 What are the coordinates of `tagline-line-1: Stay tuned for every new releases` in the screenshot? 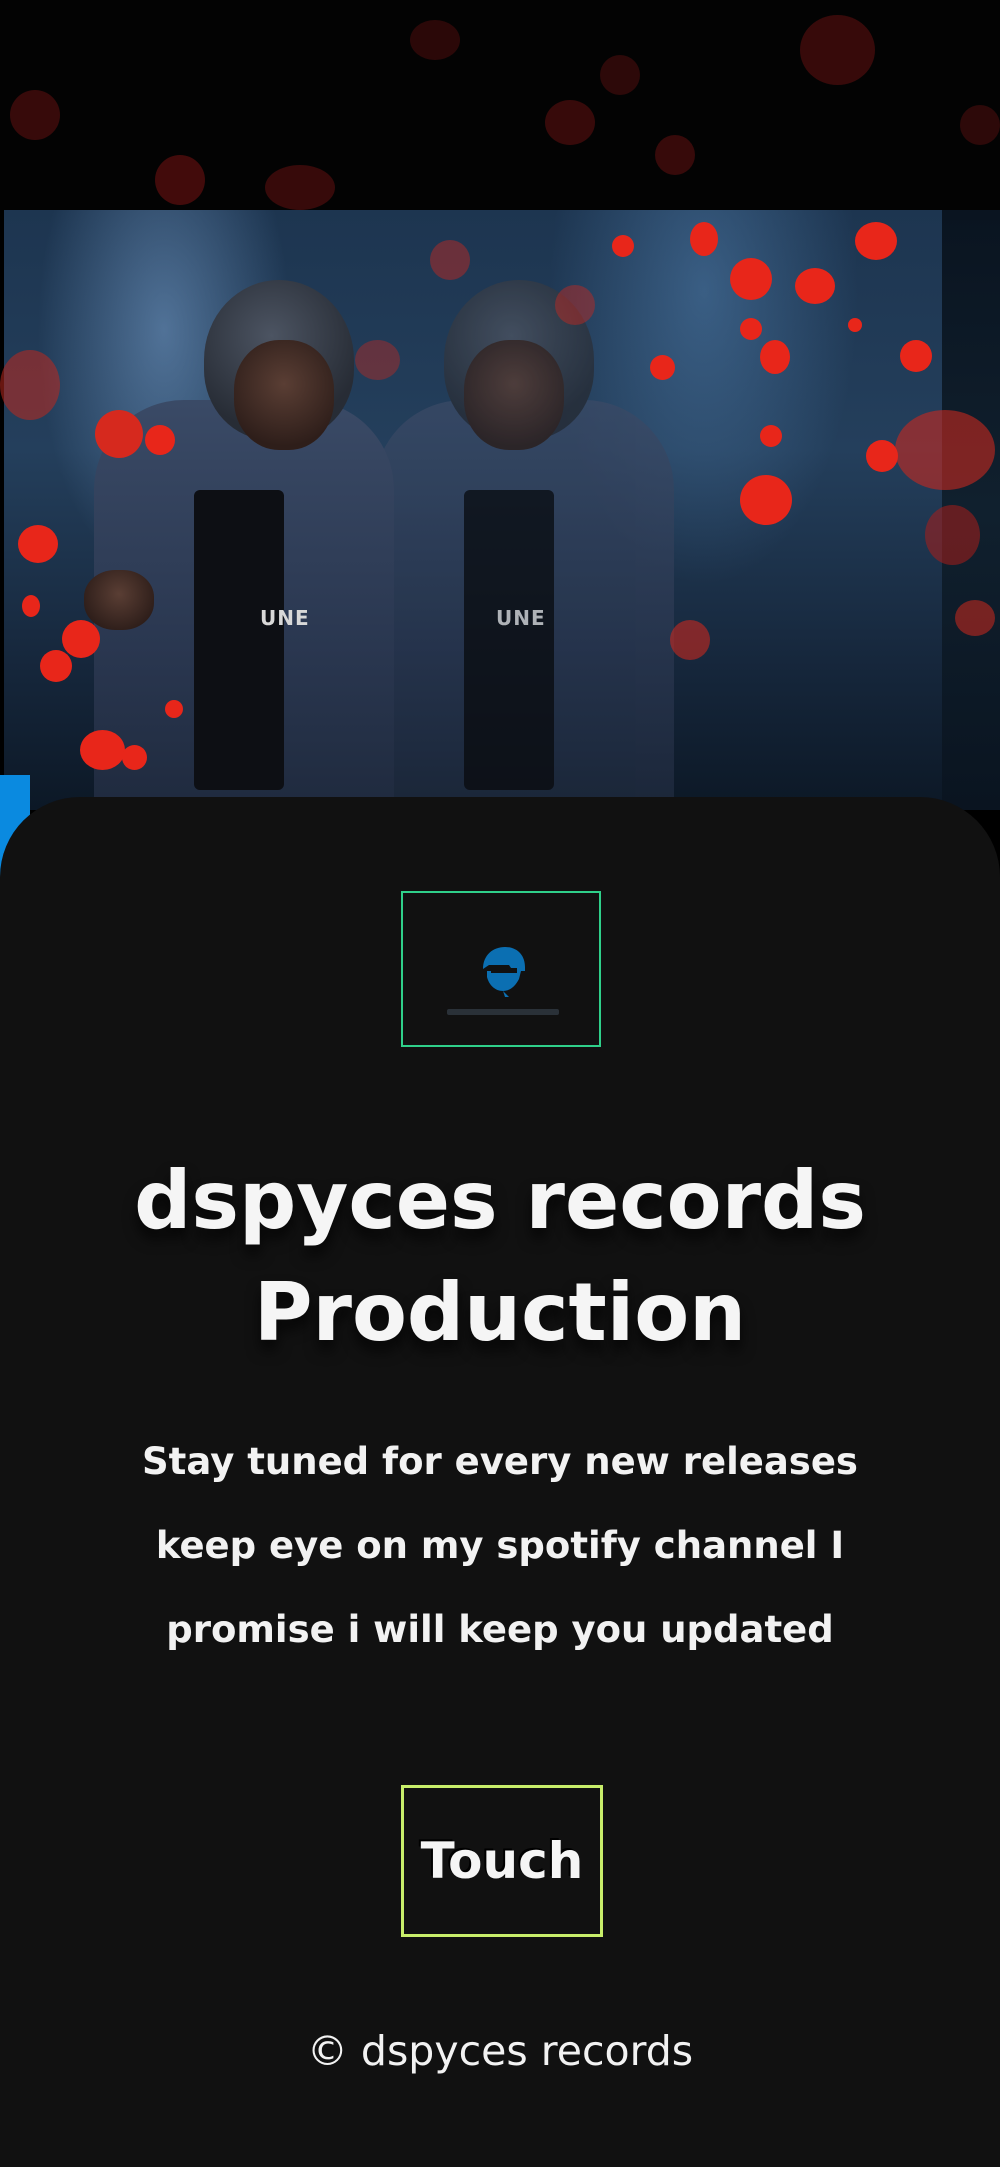 It's located at (500, 1461).